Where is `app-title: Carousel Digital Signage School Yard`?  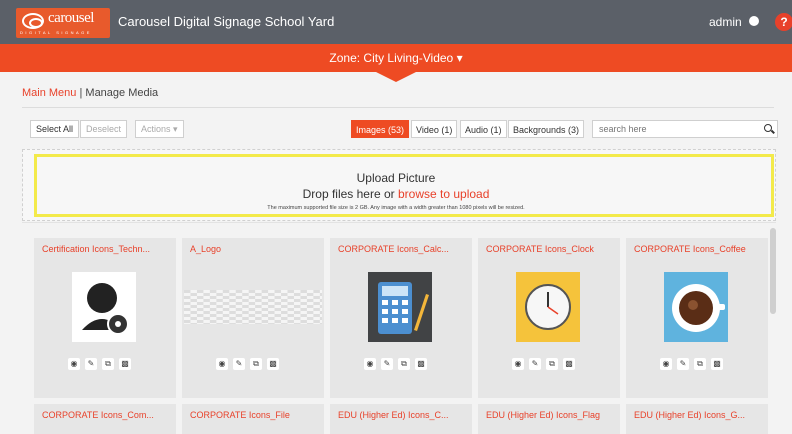 app-title: Carousel Digital Signage School Yard is located at coordinates (226, 21).